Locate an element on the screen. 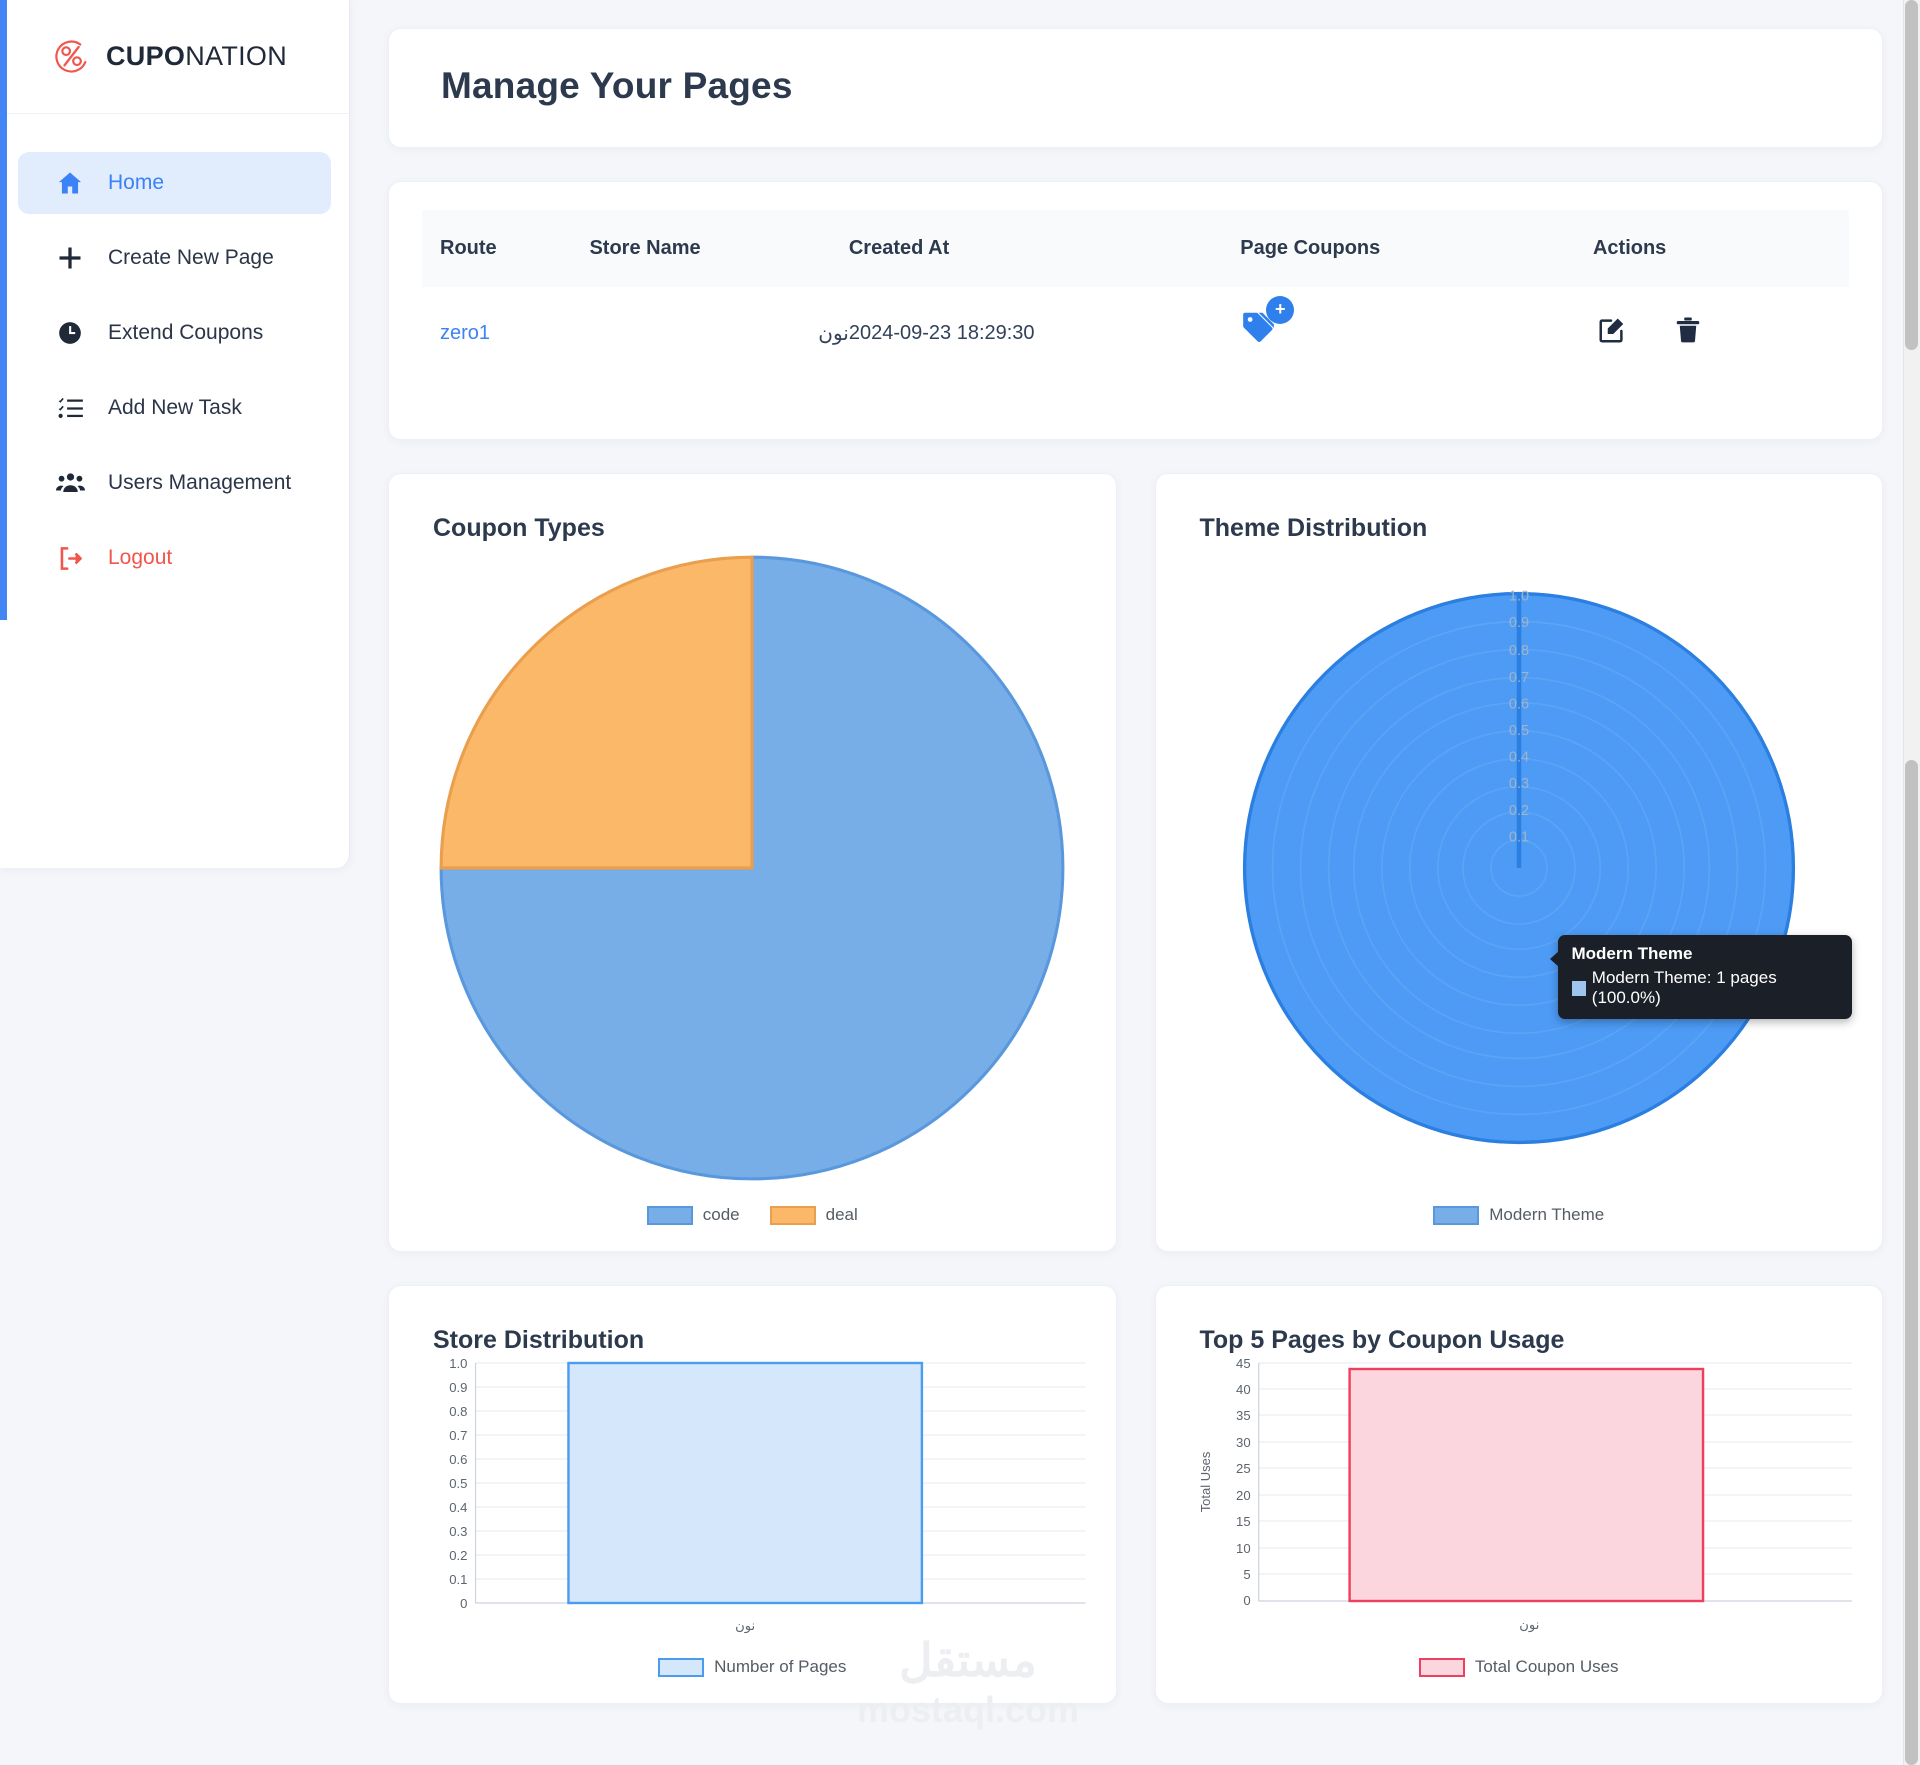  logout-icon is located at coordinates (70, 558).